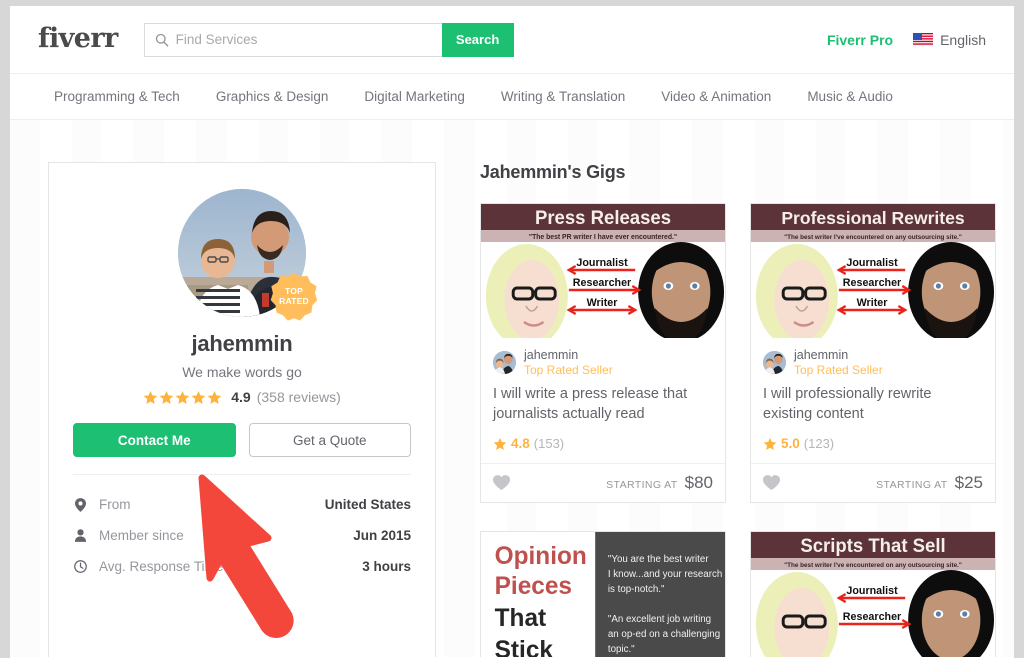  What do you see at coordinates (382, 535) in the screenshot?
I see `detail-value: Jun 2015` at bounding box center [382, 535].